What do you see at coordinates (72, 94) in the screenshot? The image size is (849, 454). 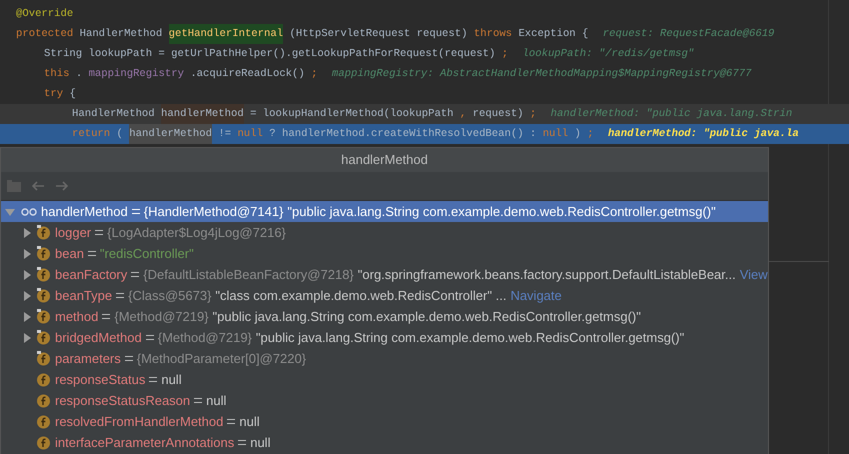 I see `code-text: {` at bounding box center [72, 94].